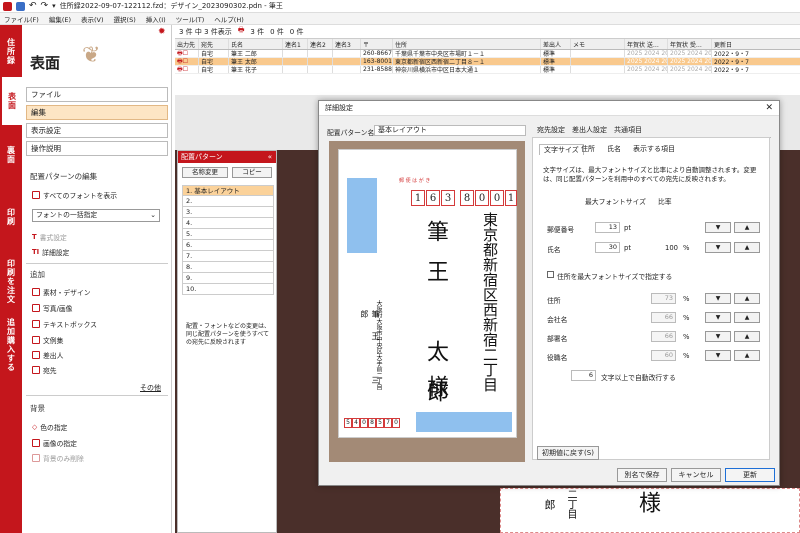 The height and width of the screenshot is (533, 800). What do you see at coordinates (33, 6) in the screenshot?
I see `undo-icon: ↶` at bounding box center [33, 6].